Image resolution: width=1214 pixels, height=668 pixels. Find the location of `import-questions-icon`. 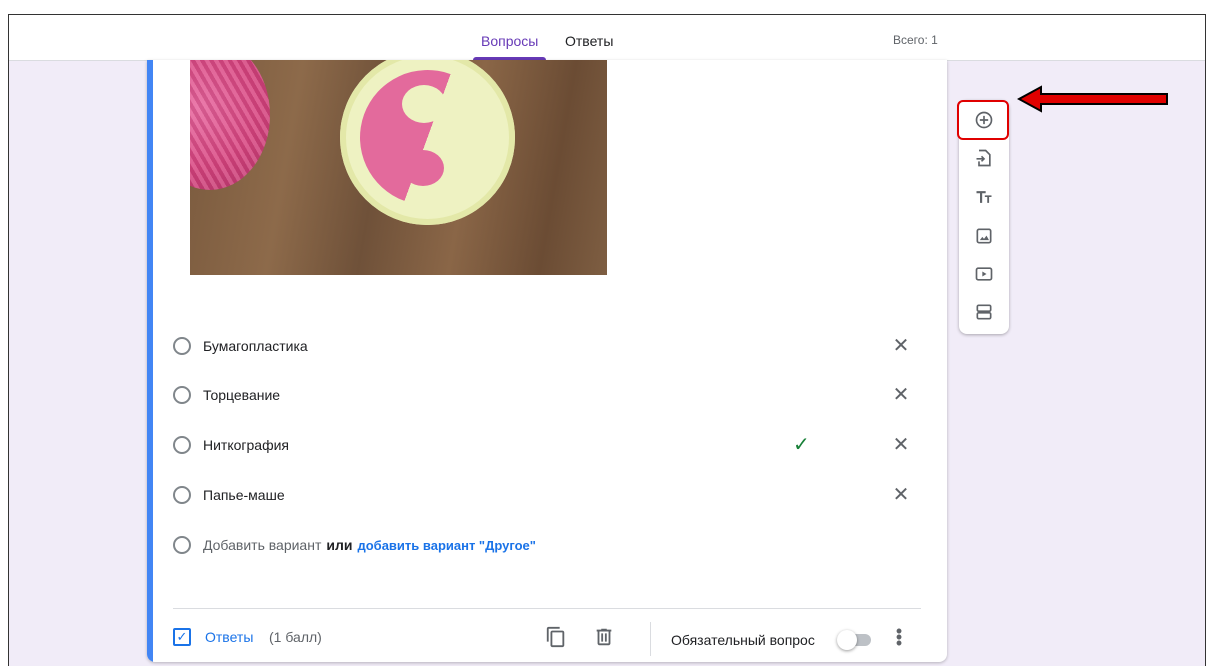

import-questions-icon is located at coordinates (984, 158).